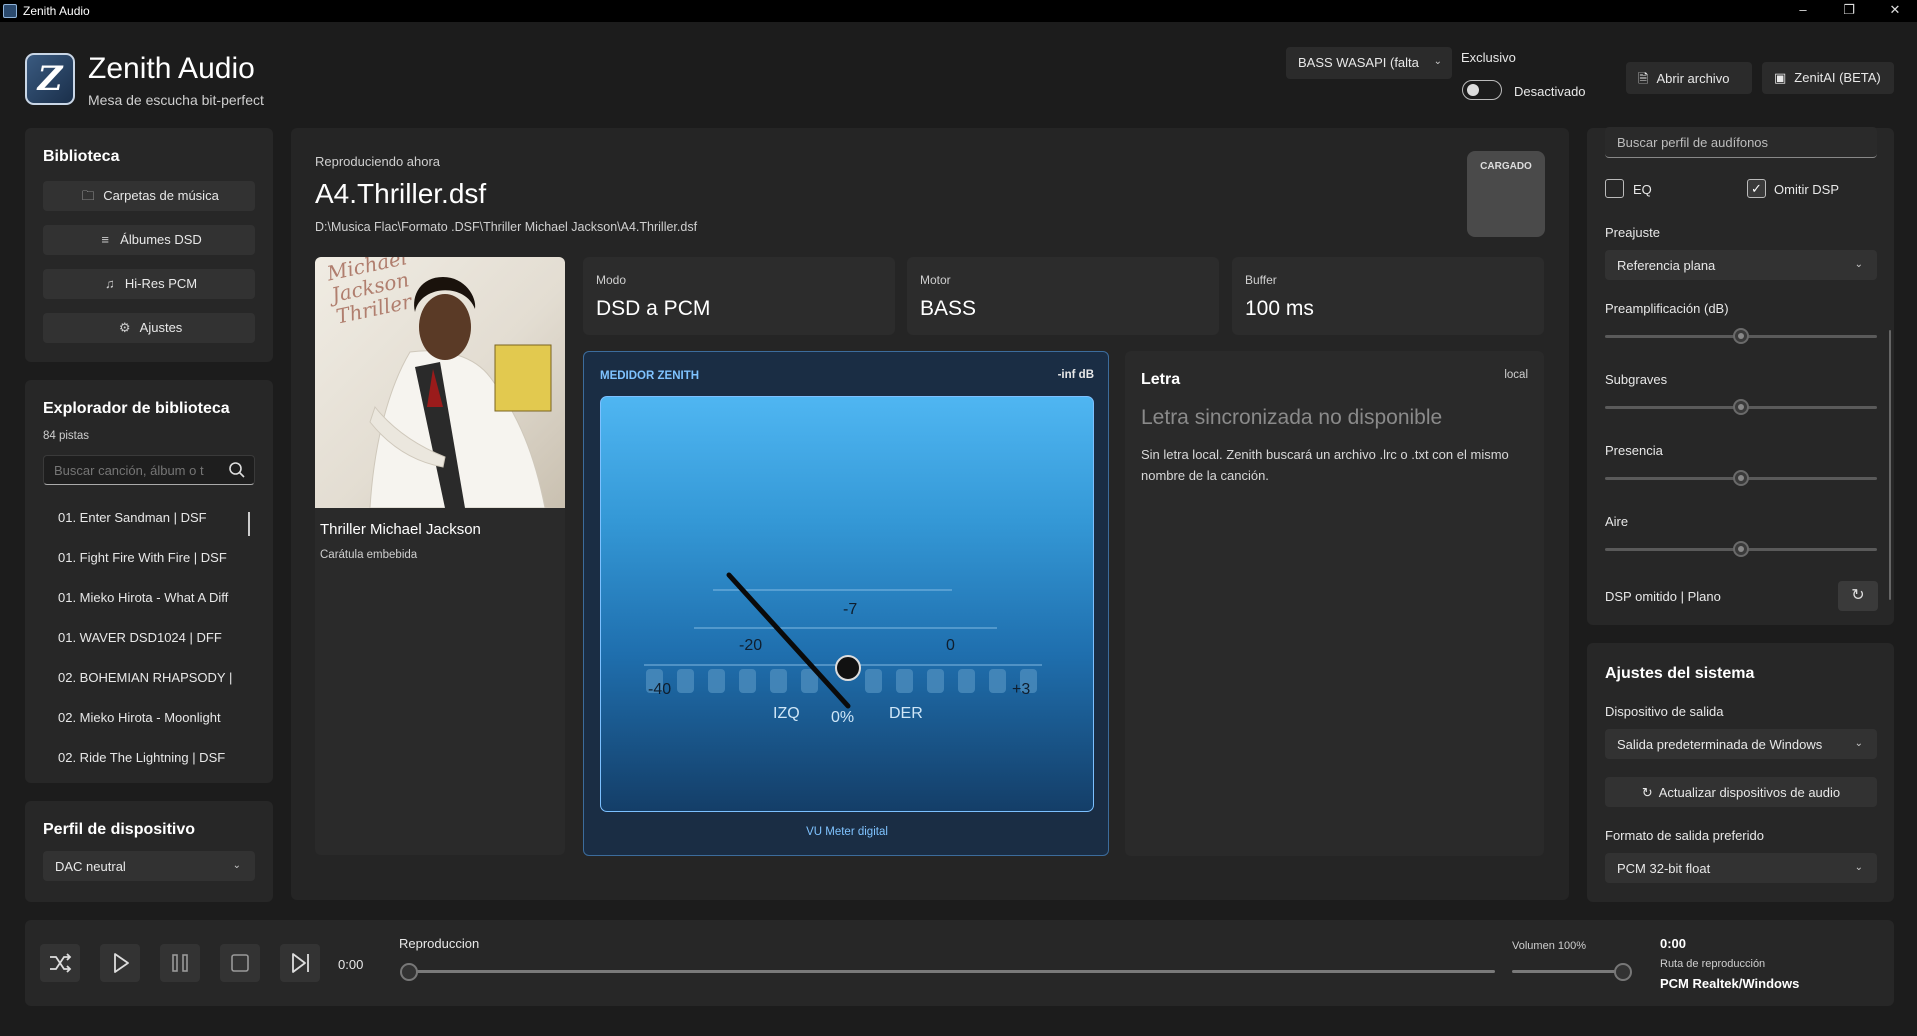 This screenshot has height=1036, width=1917. Describe the element at coordinates (161, 327) in the screenshot. I see `settings-label: Ajustes` at that location.